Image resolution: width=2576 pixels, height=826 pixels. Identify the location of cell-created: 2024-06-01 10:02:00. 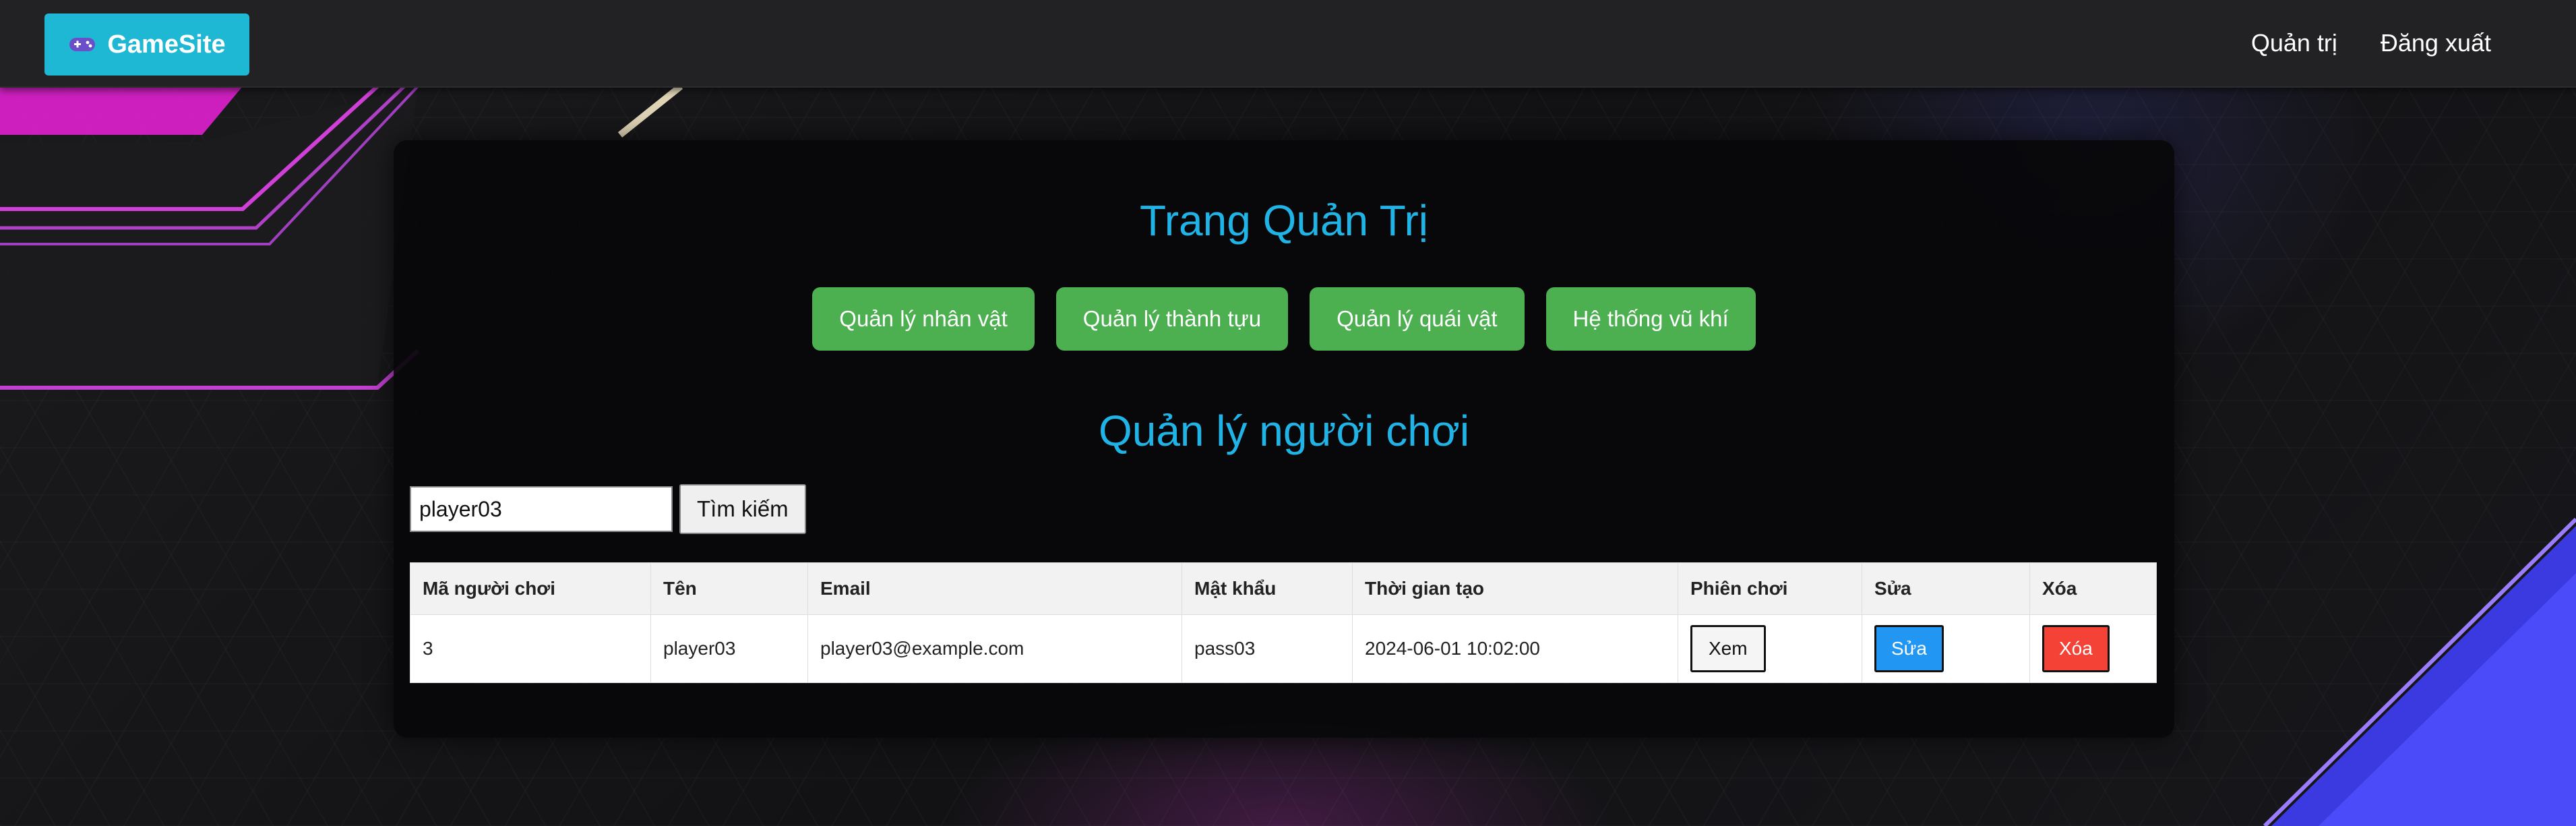
(1515, 648).